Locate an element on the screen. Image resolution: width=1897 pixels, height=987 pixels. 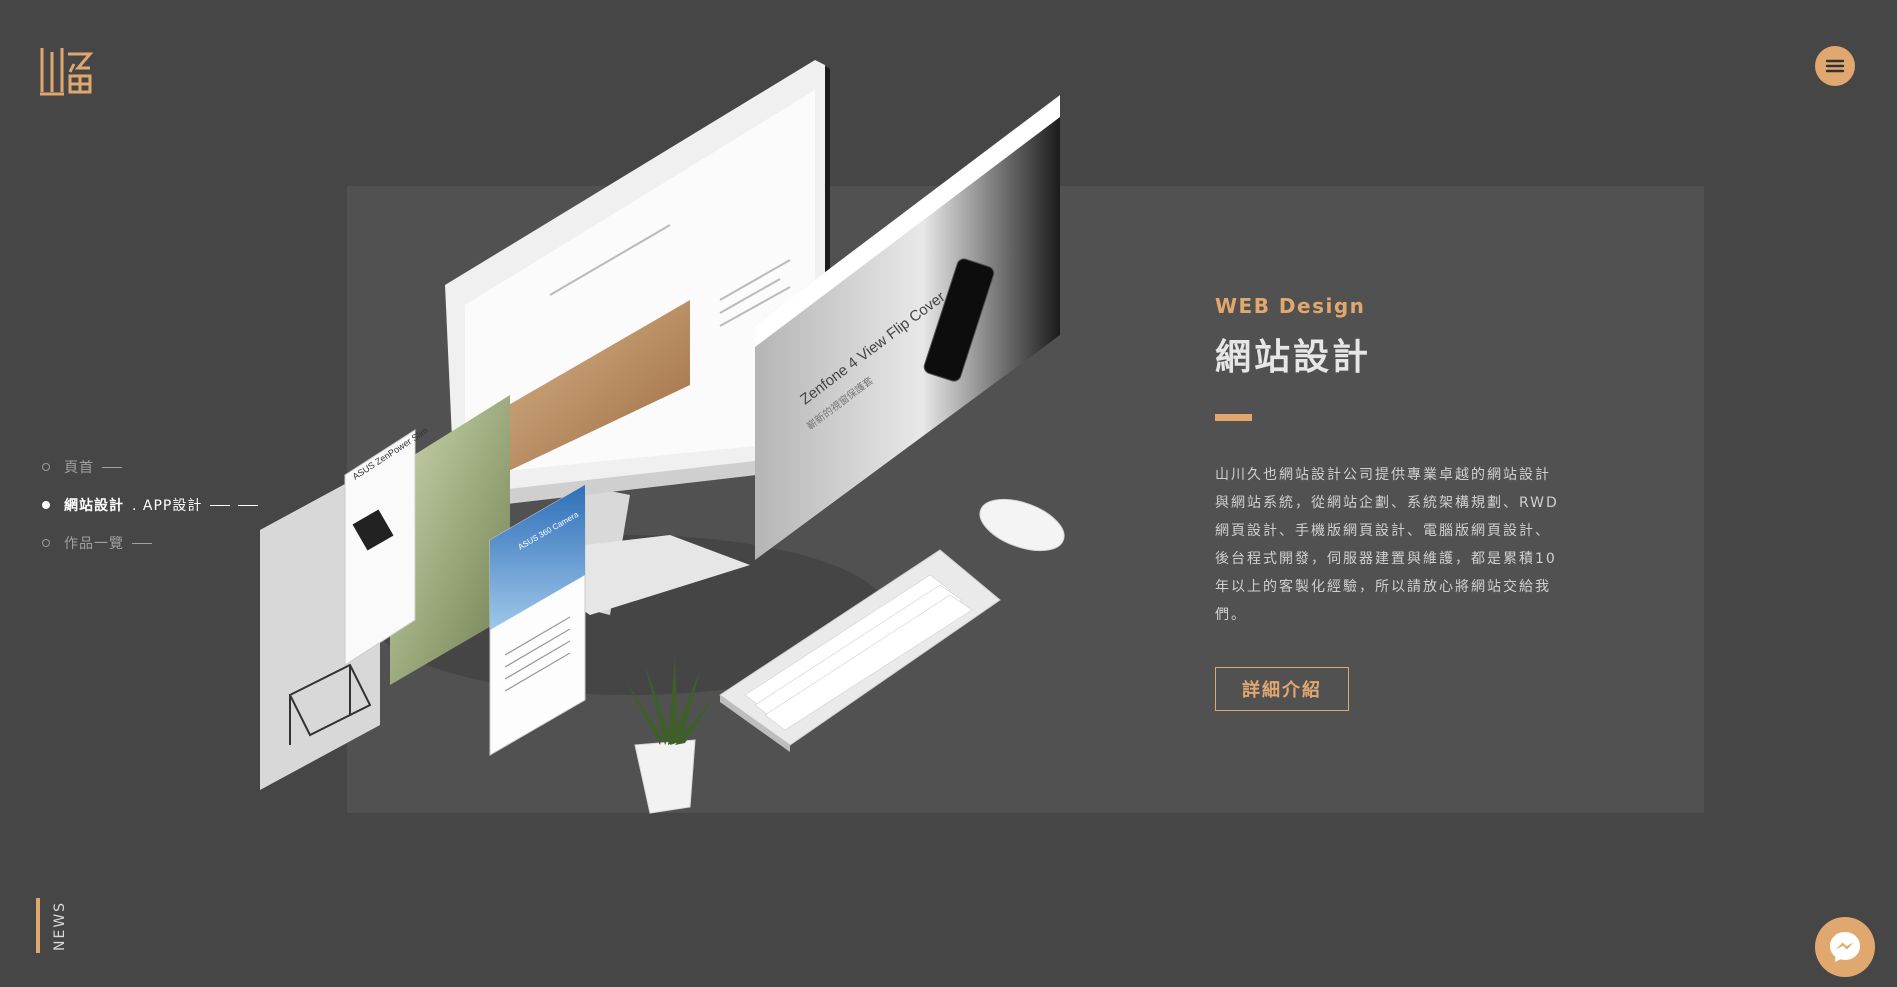
side-nav: 頁首 網站設計 . APP設計 作品一覽 is located at coordinates (150, 505).